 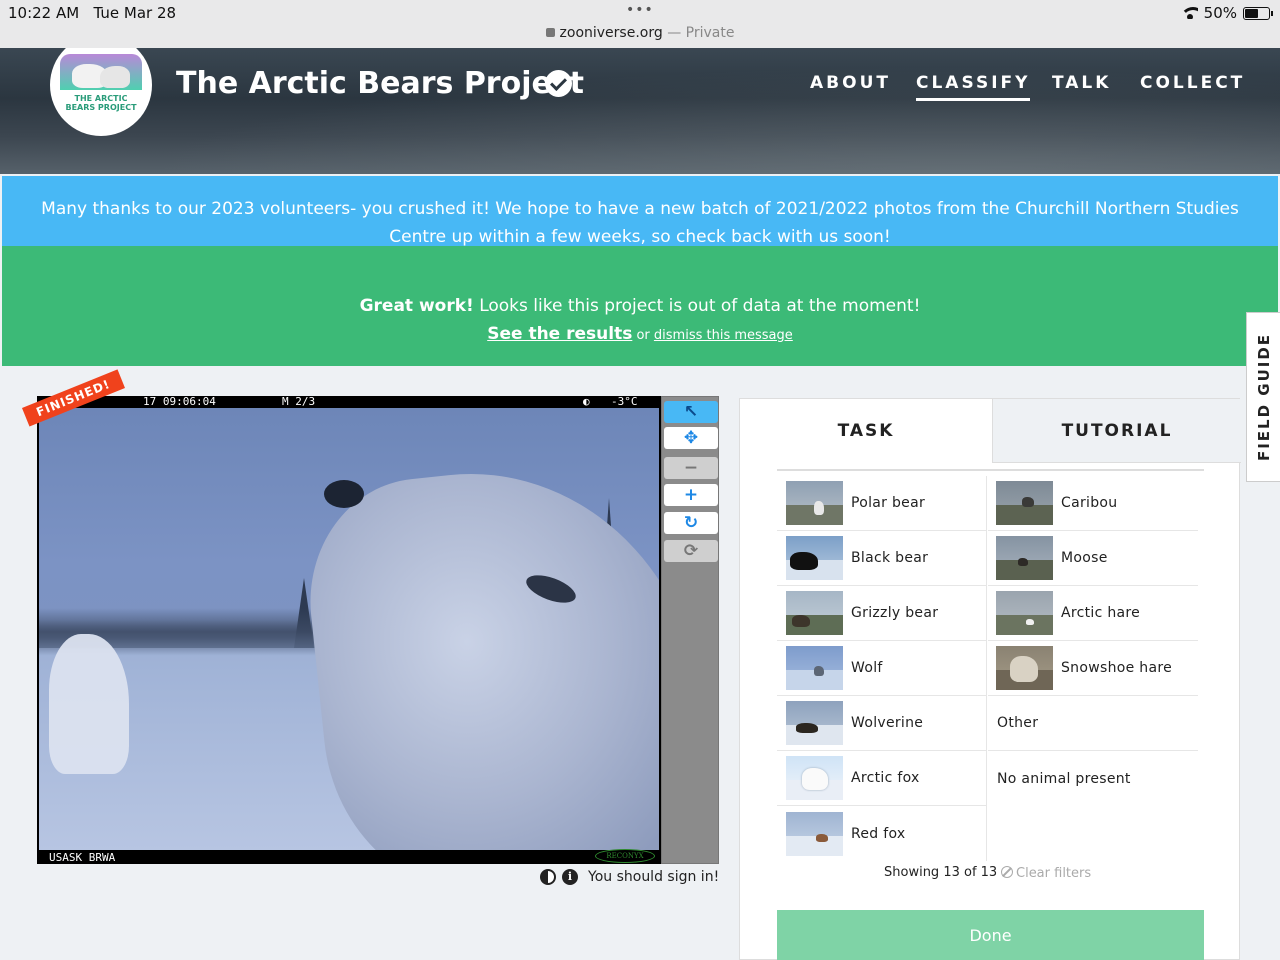 I want to click on viewer-toolbar: ↖ ✥ − + ↻ ⟳, so click(x=690, y=630).